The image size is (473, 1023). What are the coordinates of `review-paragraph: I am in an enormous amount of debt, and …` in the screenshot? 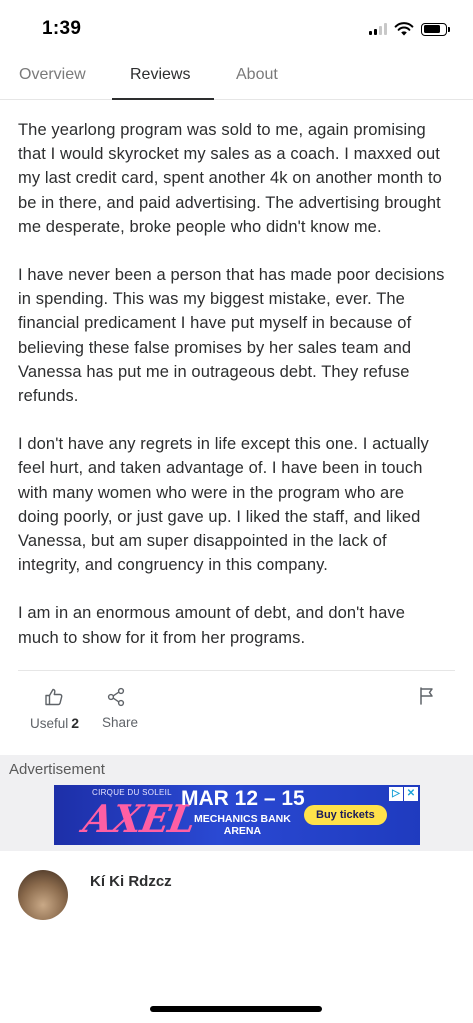 It's located at (211, 625).